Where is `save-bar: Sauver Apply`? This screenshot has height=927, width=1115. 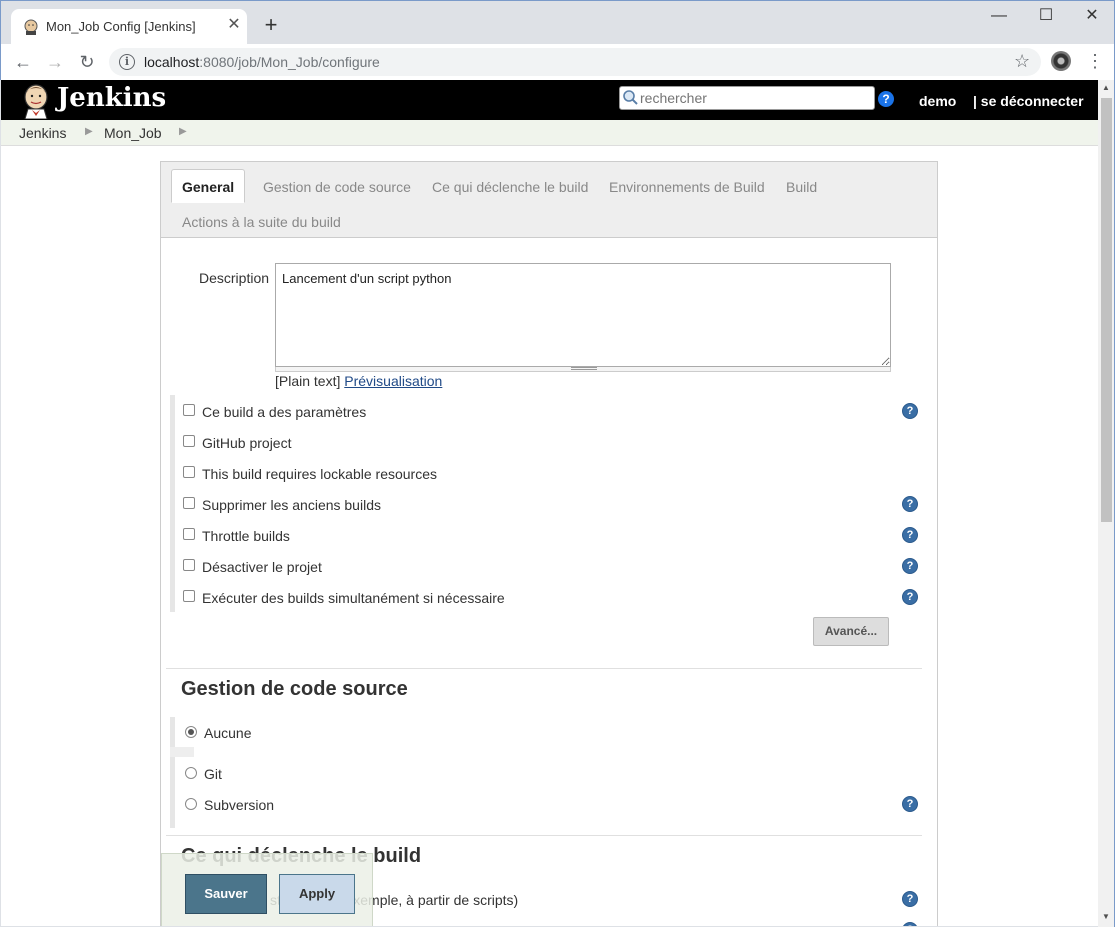
save-bar: Sauver Apply is located at coordinates (267, 889).